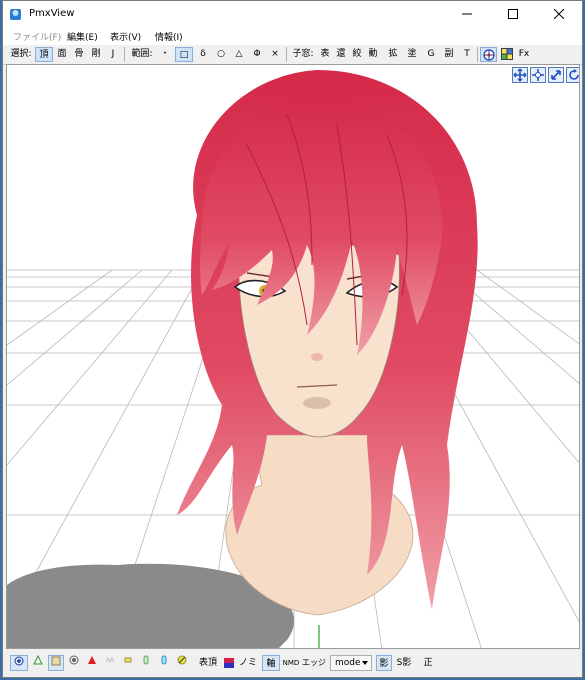 Image resolution: width=585 pixels, height=680 pixels. What do you see at coordinates (21, 54) in the screenshot?
I see `select-label: 選択:` at bounding box center [21, 54].